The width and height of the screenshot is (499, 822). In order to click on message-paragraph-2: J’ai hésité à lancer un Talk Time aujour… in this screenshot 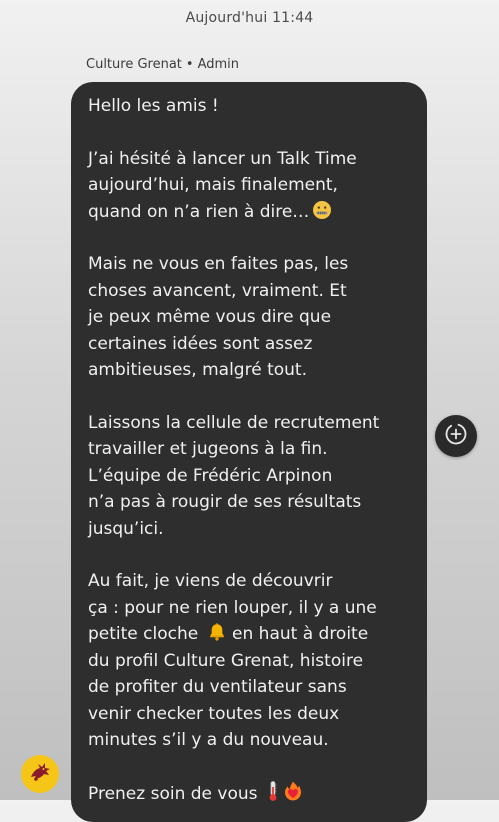, I will do `click(247, 186)`.